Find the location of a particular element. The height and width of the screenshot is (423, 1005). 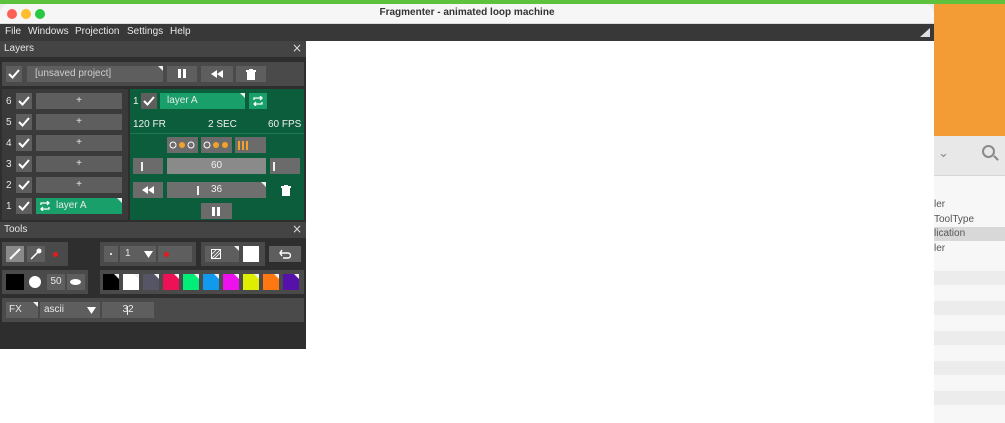

fx-toggle-button: FX is located at coordinates (22, 310).